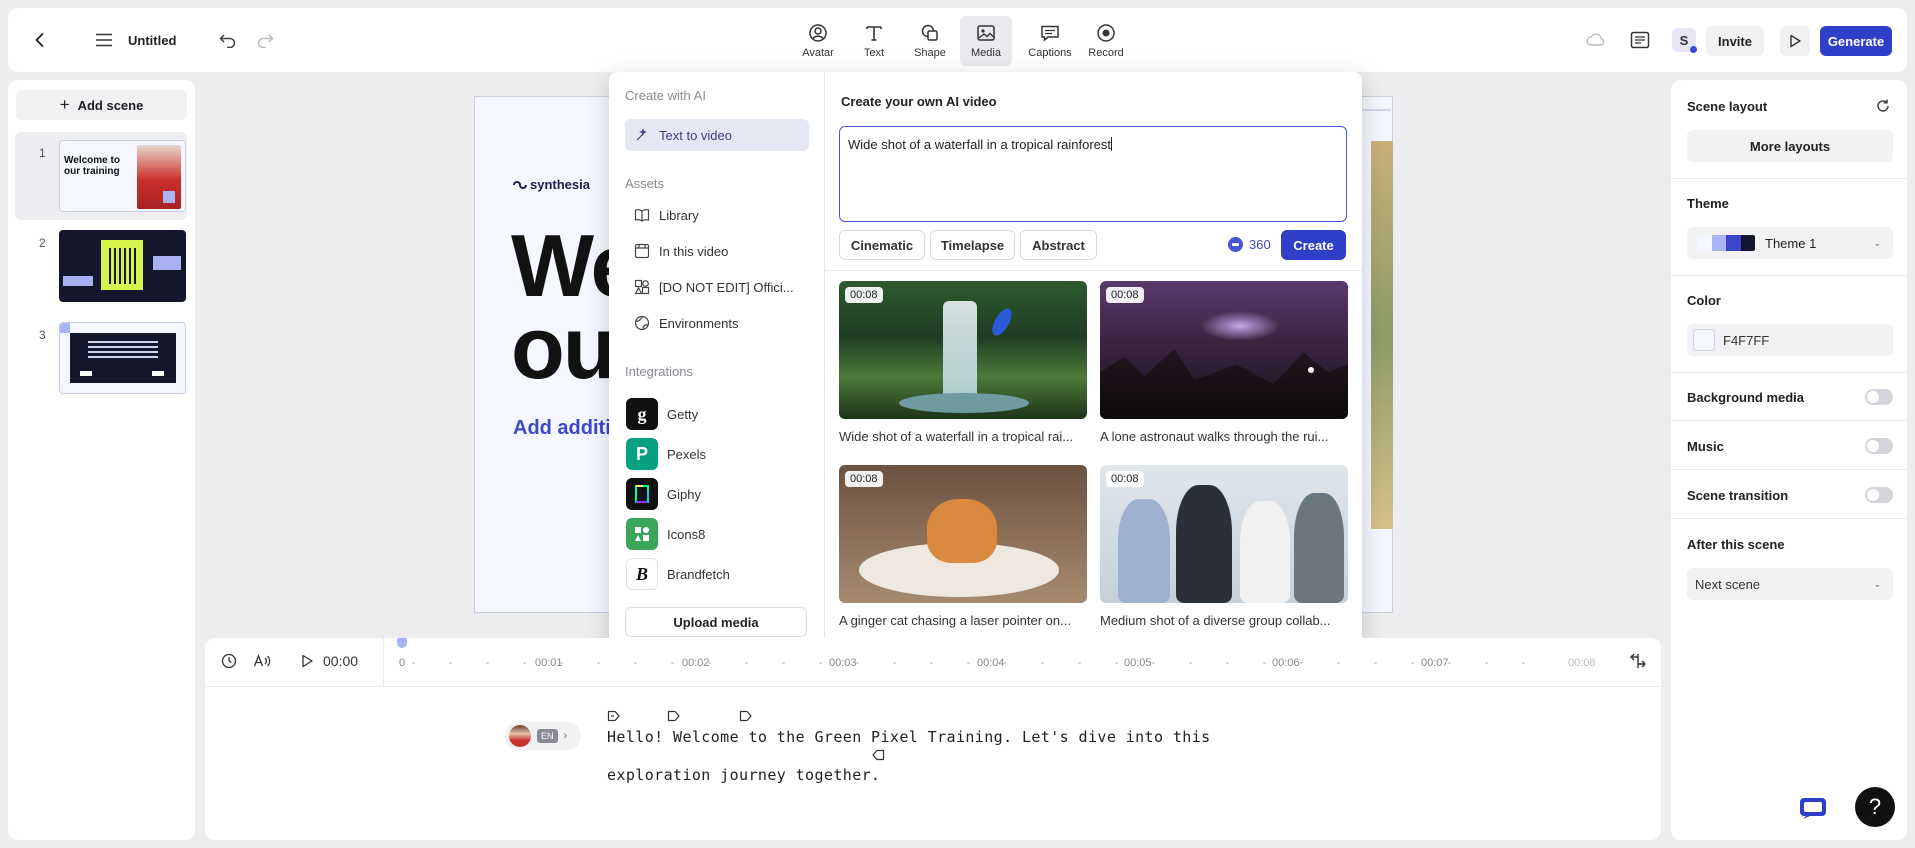 Image resolution: width=1915 pixels, height=848 pixels. What do you see at coordinates (882, 245) in the screenshot?
I see `style-chip-cinematic: Cinematic` at bounding box center [882, 245].